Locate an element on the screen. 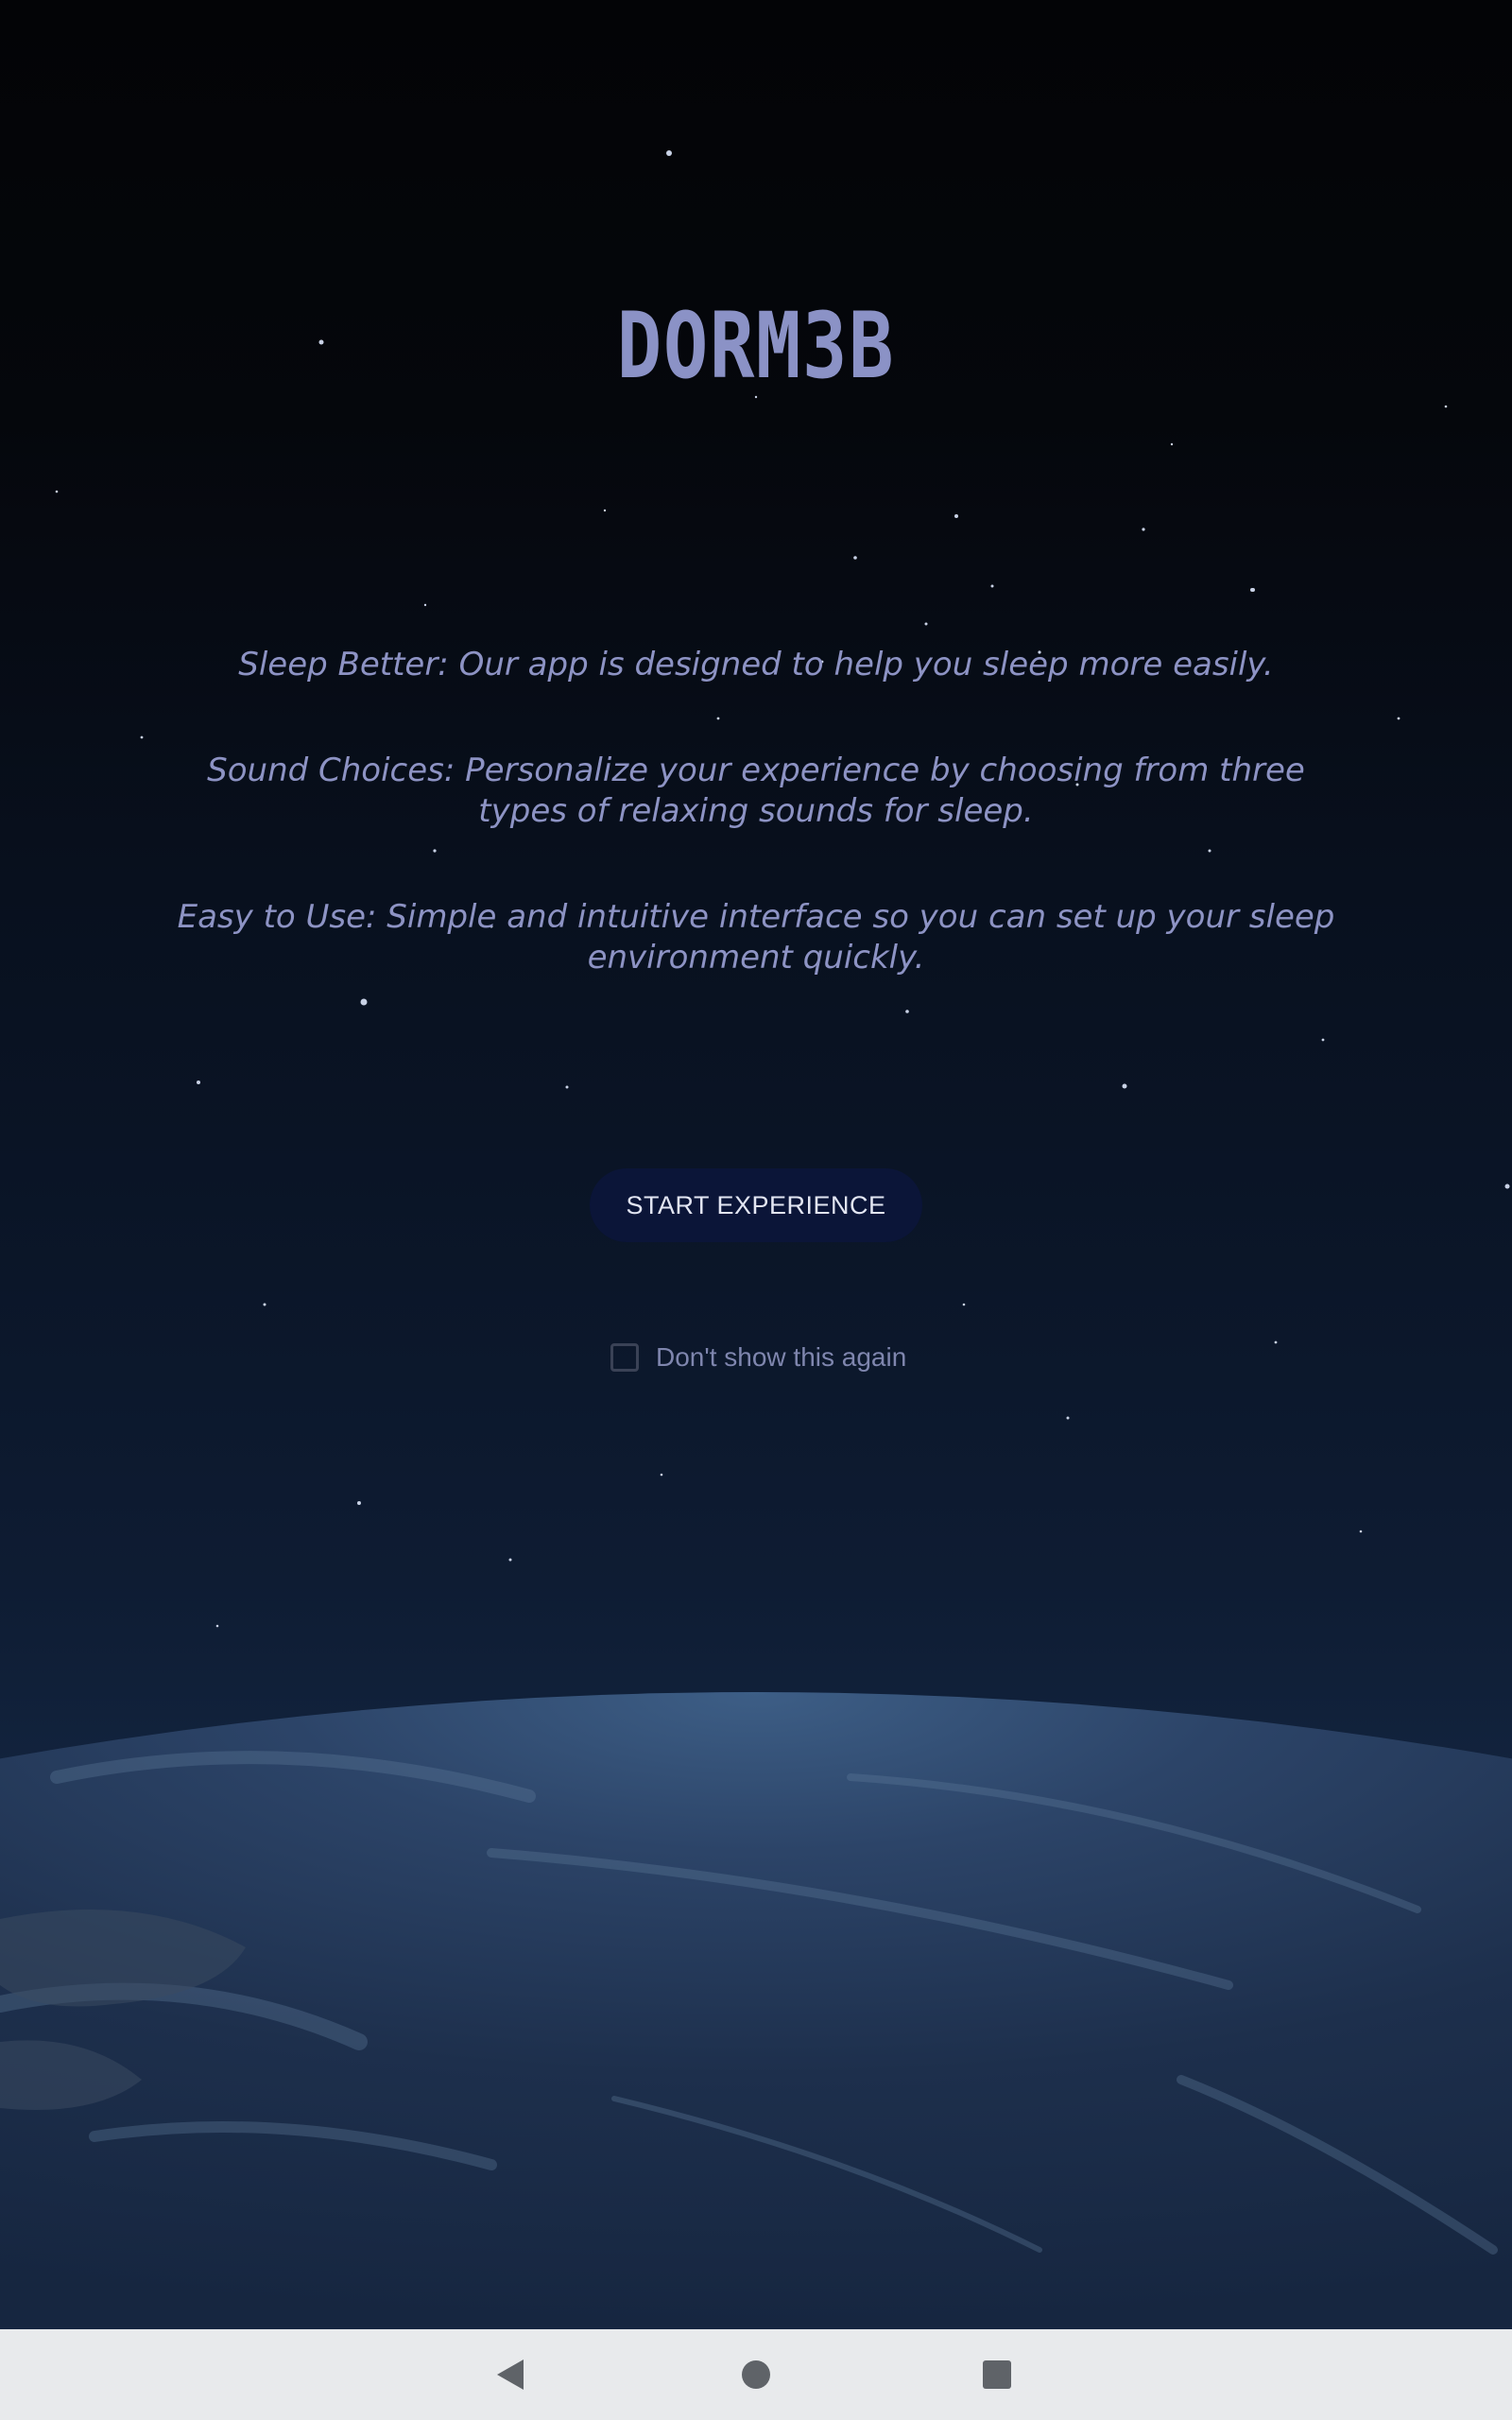  recents-square-icon is located at coordinates (997, 2374).